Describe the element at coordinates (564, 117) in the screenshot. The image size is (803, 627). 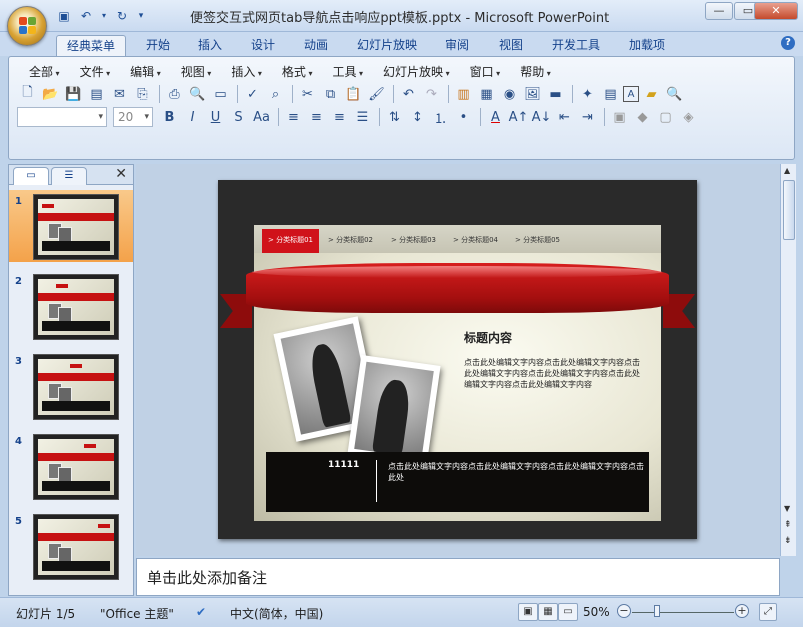
I see `decrease-indent-icon: ⇤` at that location.